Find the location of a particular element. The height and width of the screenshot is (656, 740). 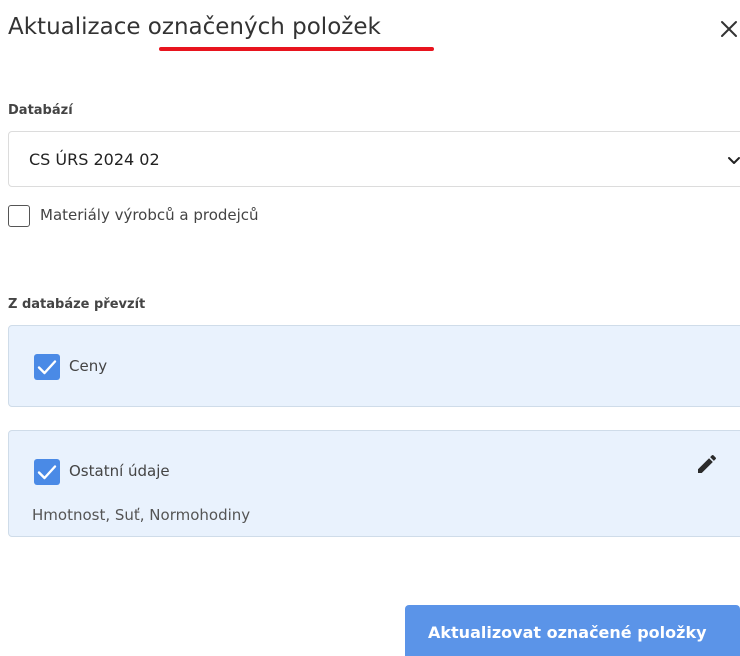

chevron-down-icon is located at coordinates (734, 160).